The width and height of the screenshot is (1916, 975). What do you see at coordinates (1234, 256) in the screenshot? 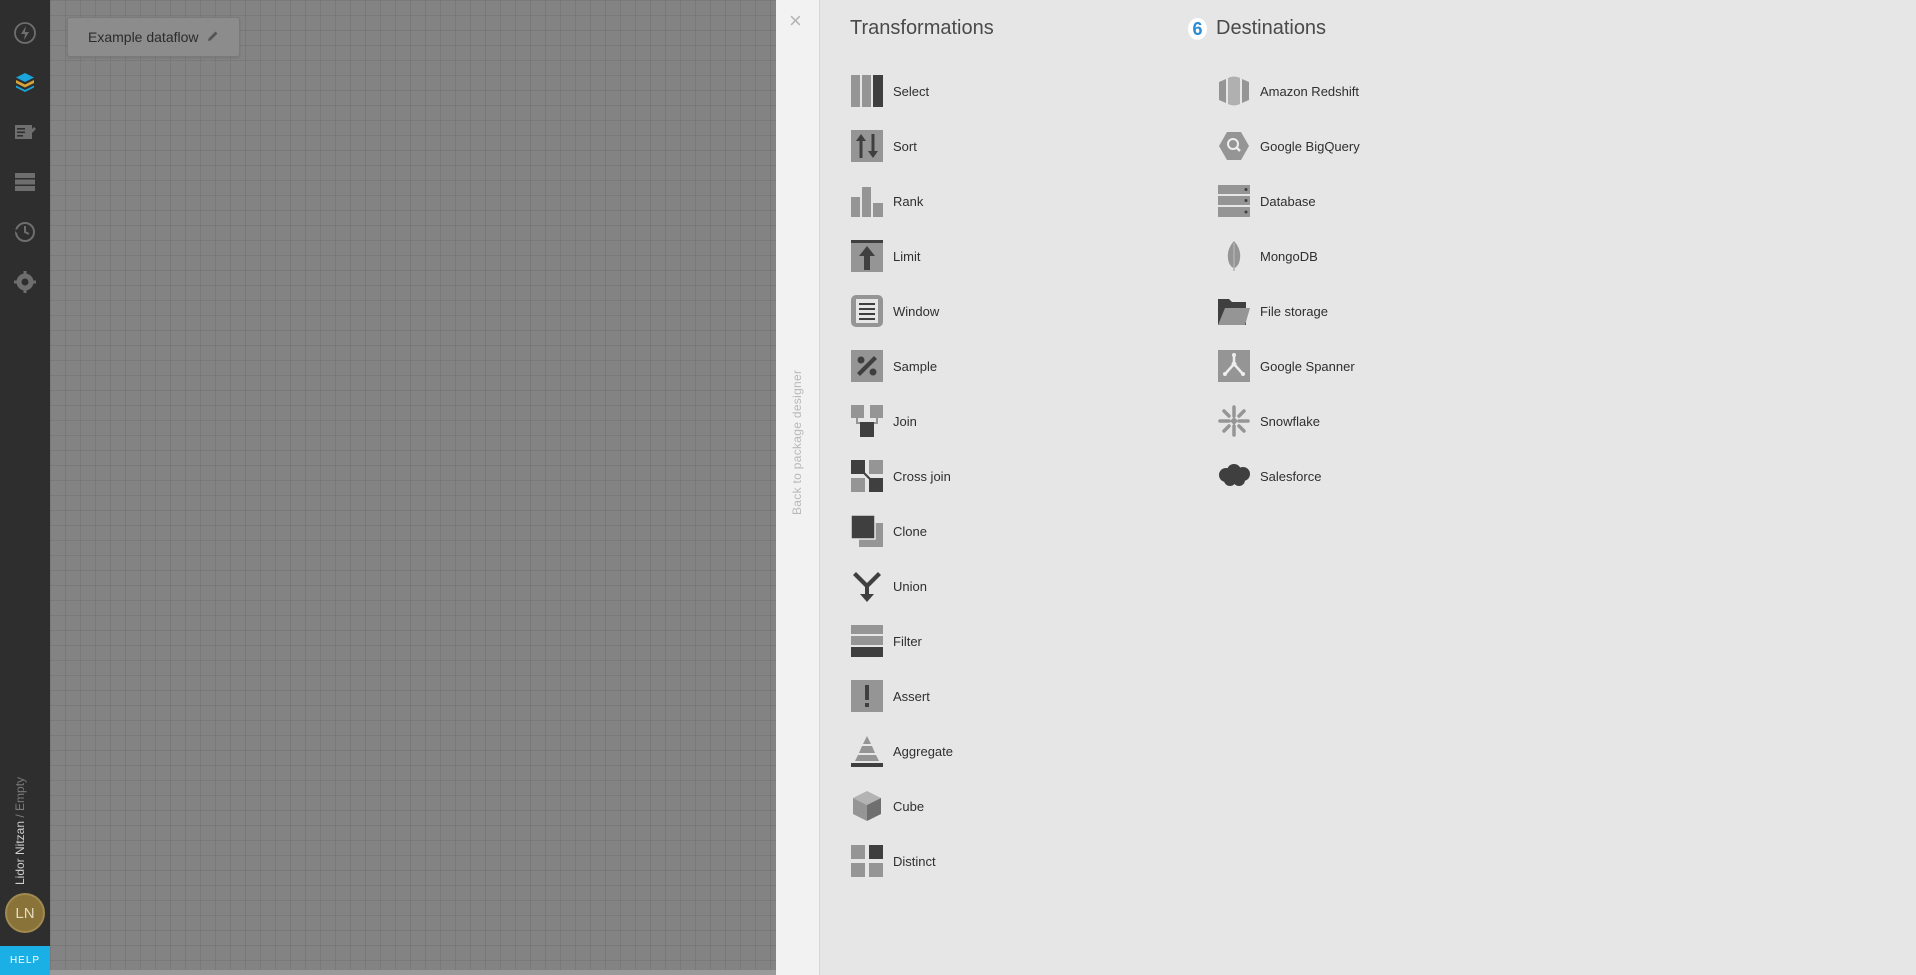
I see `mongodb-icon` at bounding box center [1234, 256].